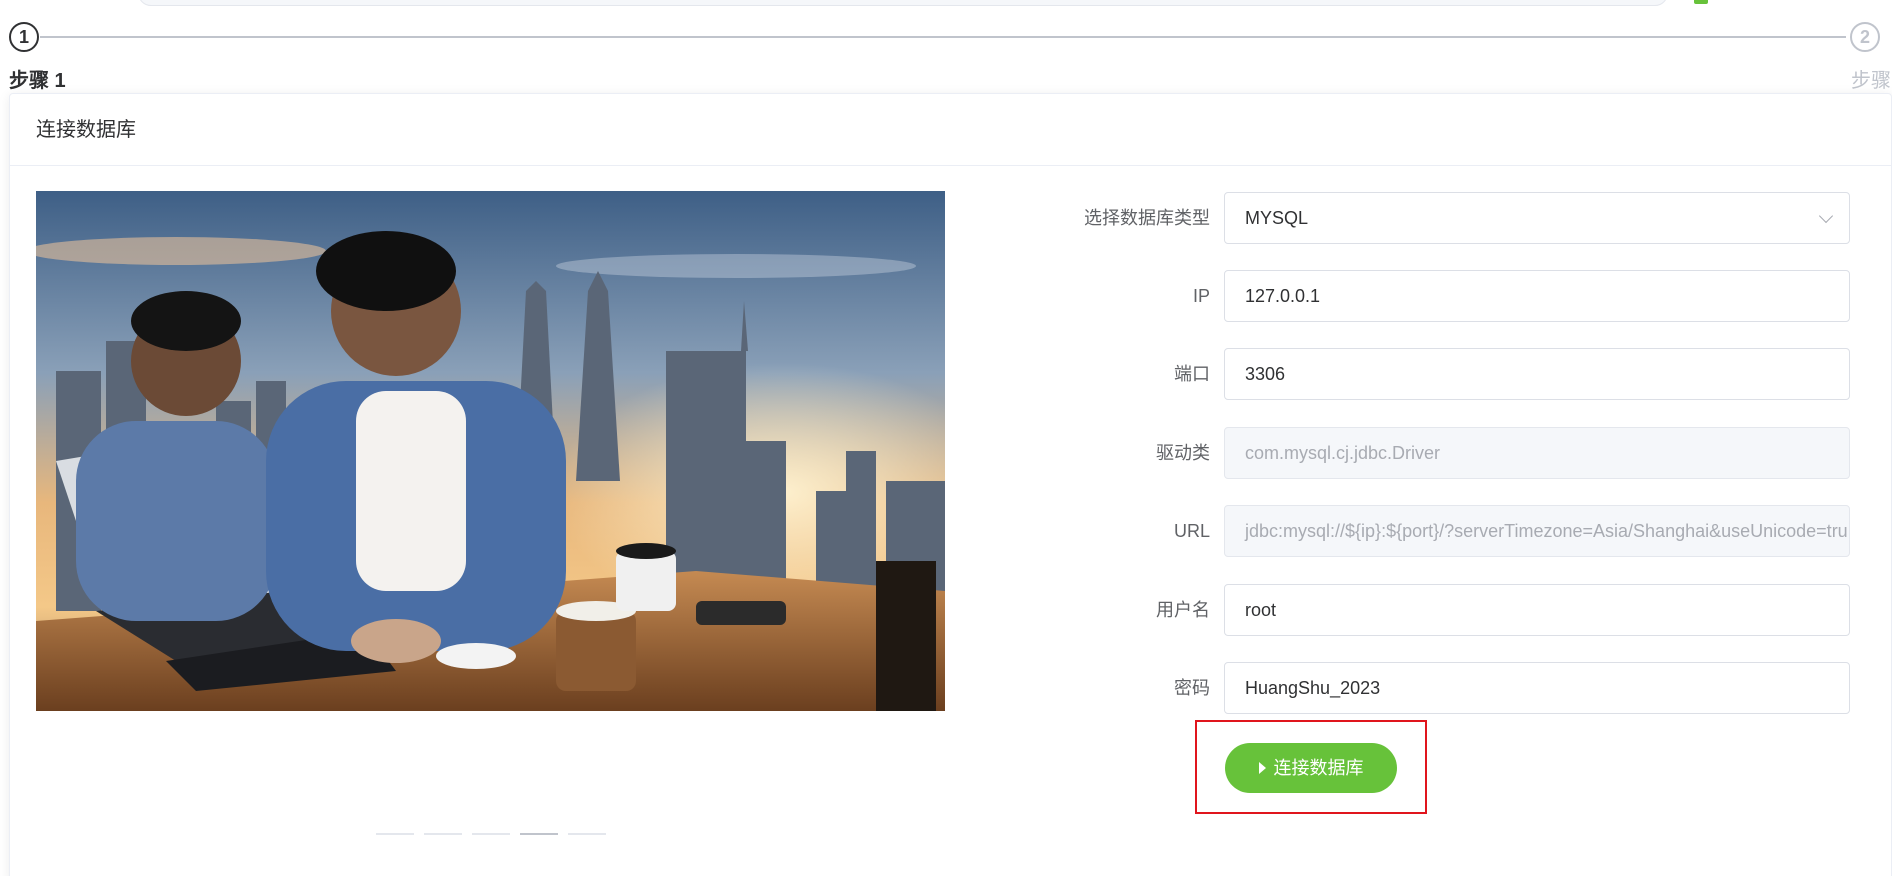 Image resolution: width=1892 pixels, height=876 pixels. What do you see at coordinates (539, 834) in the screenshot?
I see `carousel-indicator-active` at bounding box center [539, 834].